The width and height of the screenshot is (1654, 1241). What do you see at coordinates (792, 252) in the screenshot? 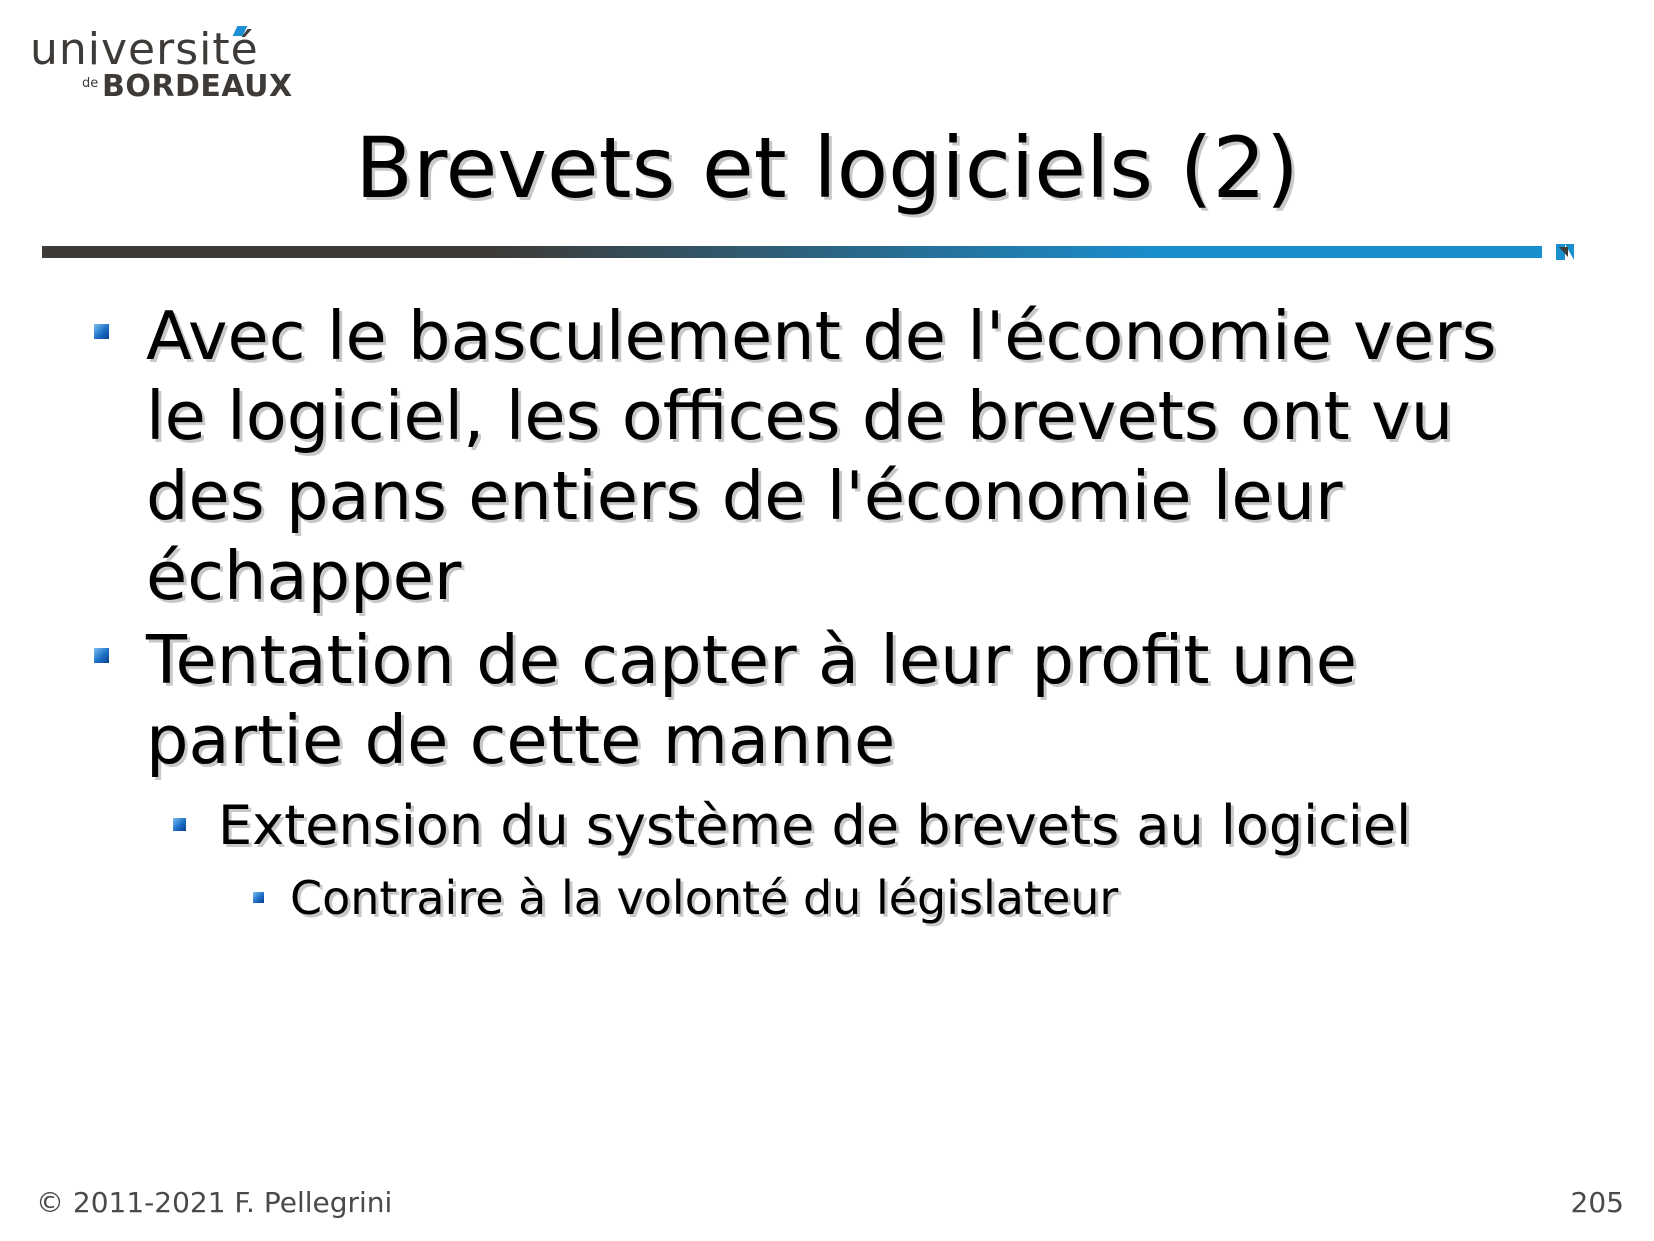
I see `title-divider` at bounding box center [792, 252].